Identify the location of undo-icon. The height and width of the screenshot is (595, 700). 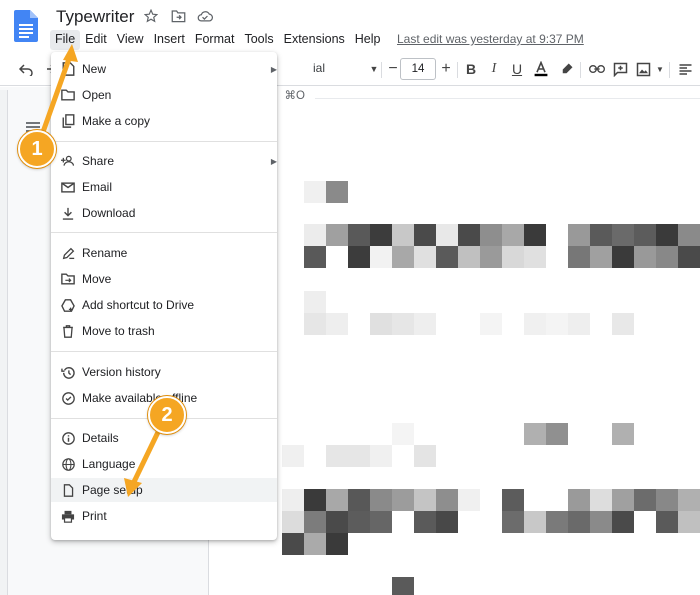
(26, 69).